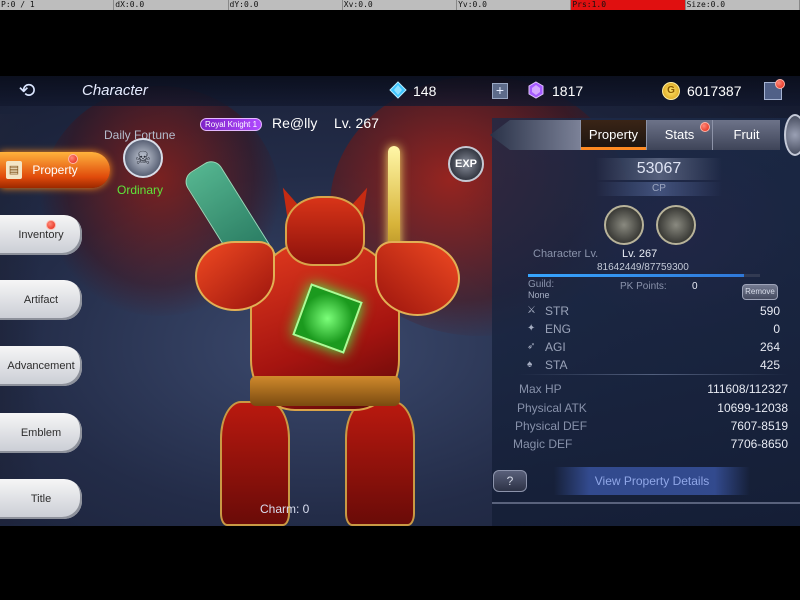 The image size is (800, 600). What do you see at coordinates (628, 5) in the screenshot?
I see `pointer-pressure: Prs:1.0` at bounding box center [628, 5].